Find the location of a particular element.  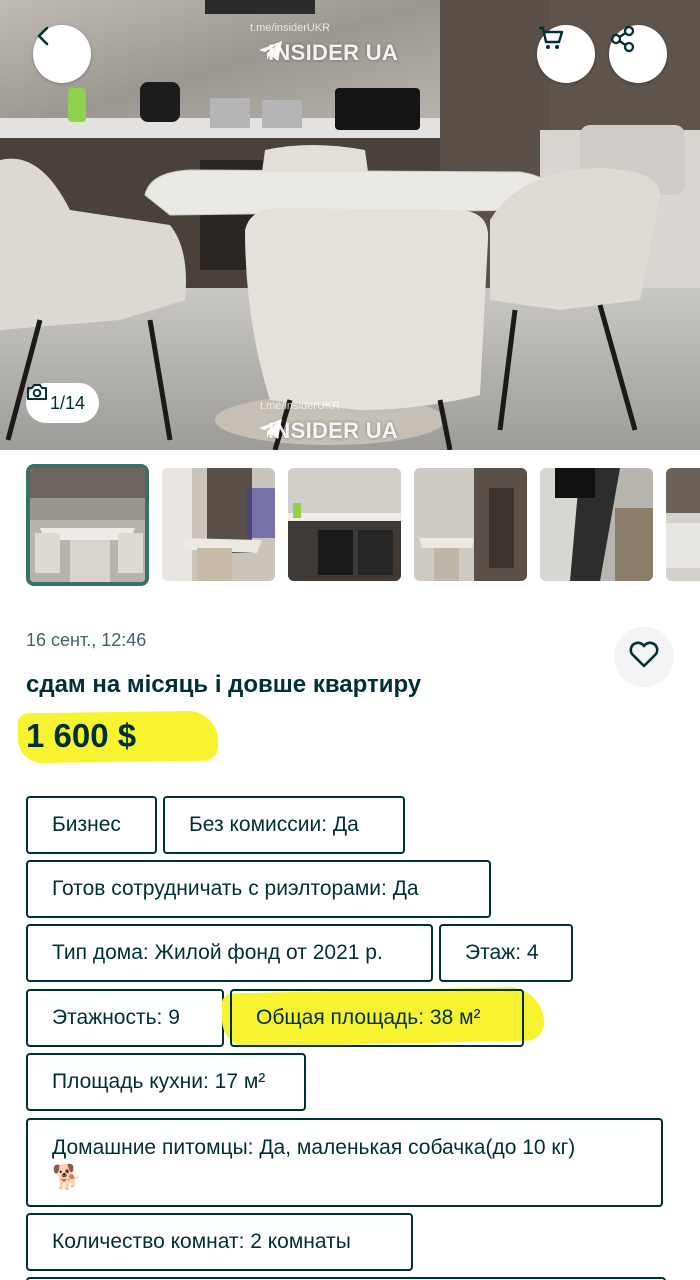

tag-realtors: Готов сотрудничать с риэлторами: Да is located at coordinates (258, 889).